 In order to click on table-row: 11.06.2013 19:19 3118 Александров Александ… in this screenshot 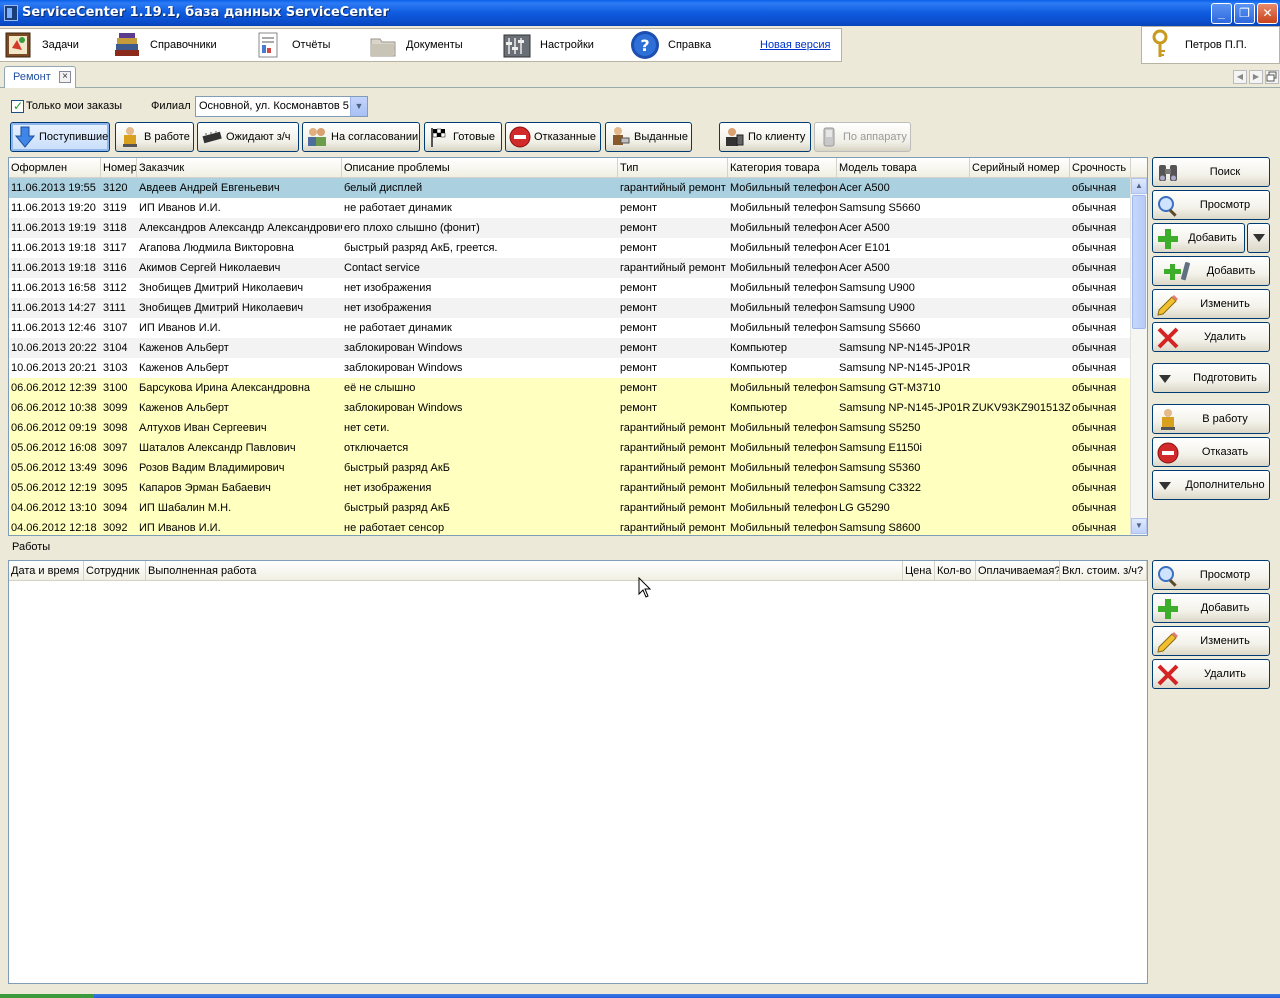, I will do `click(570, 228)`.